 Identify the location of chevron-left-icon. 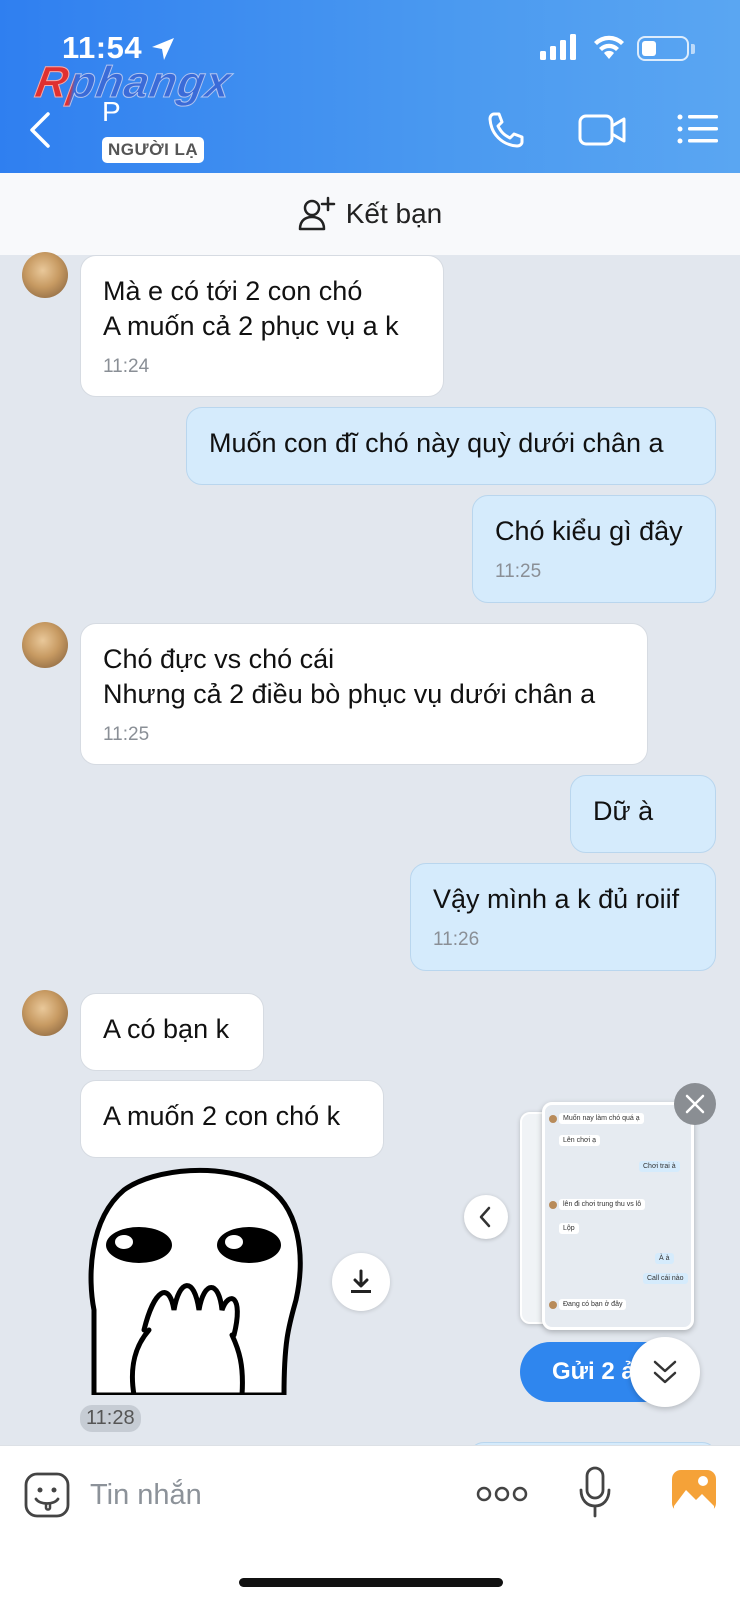
(485, 1217).